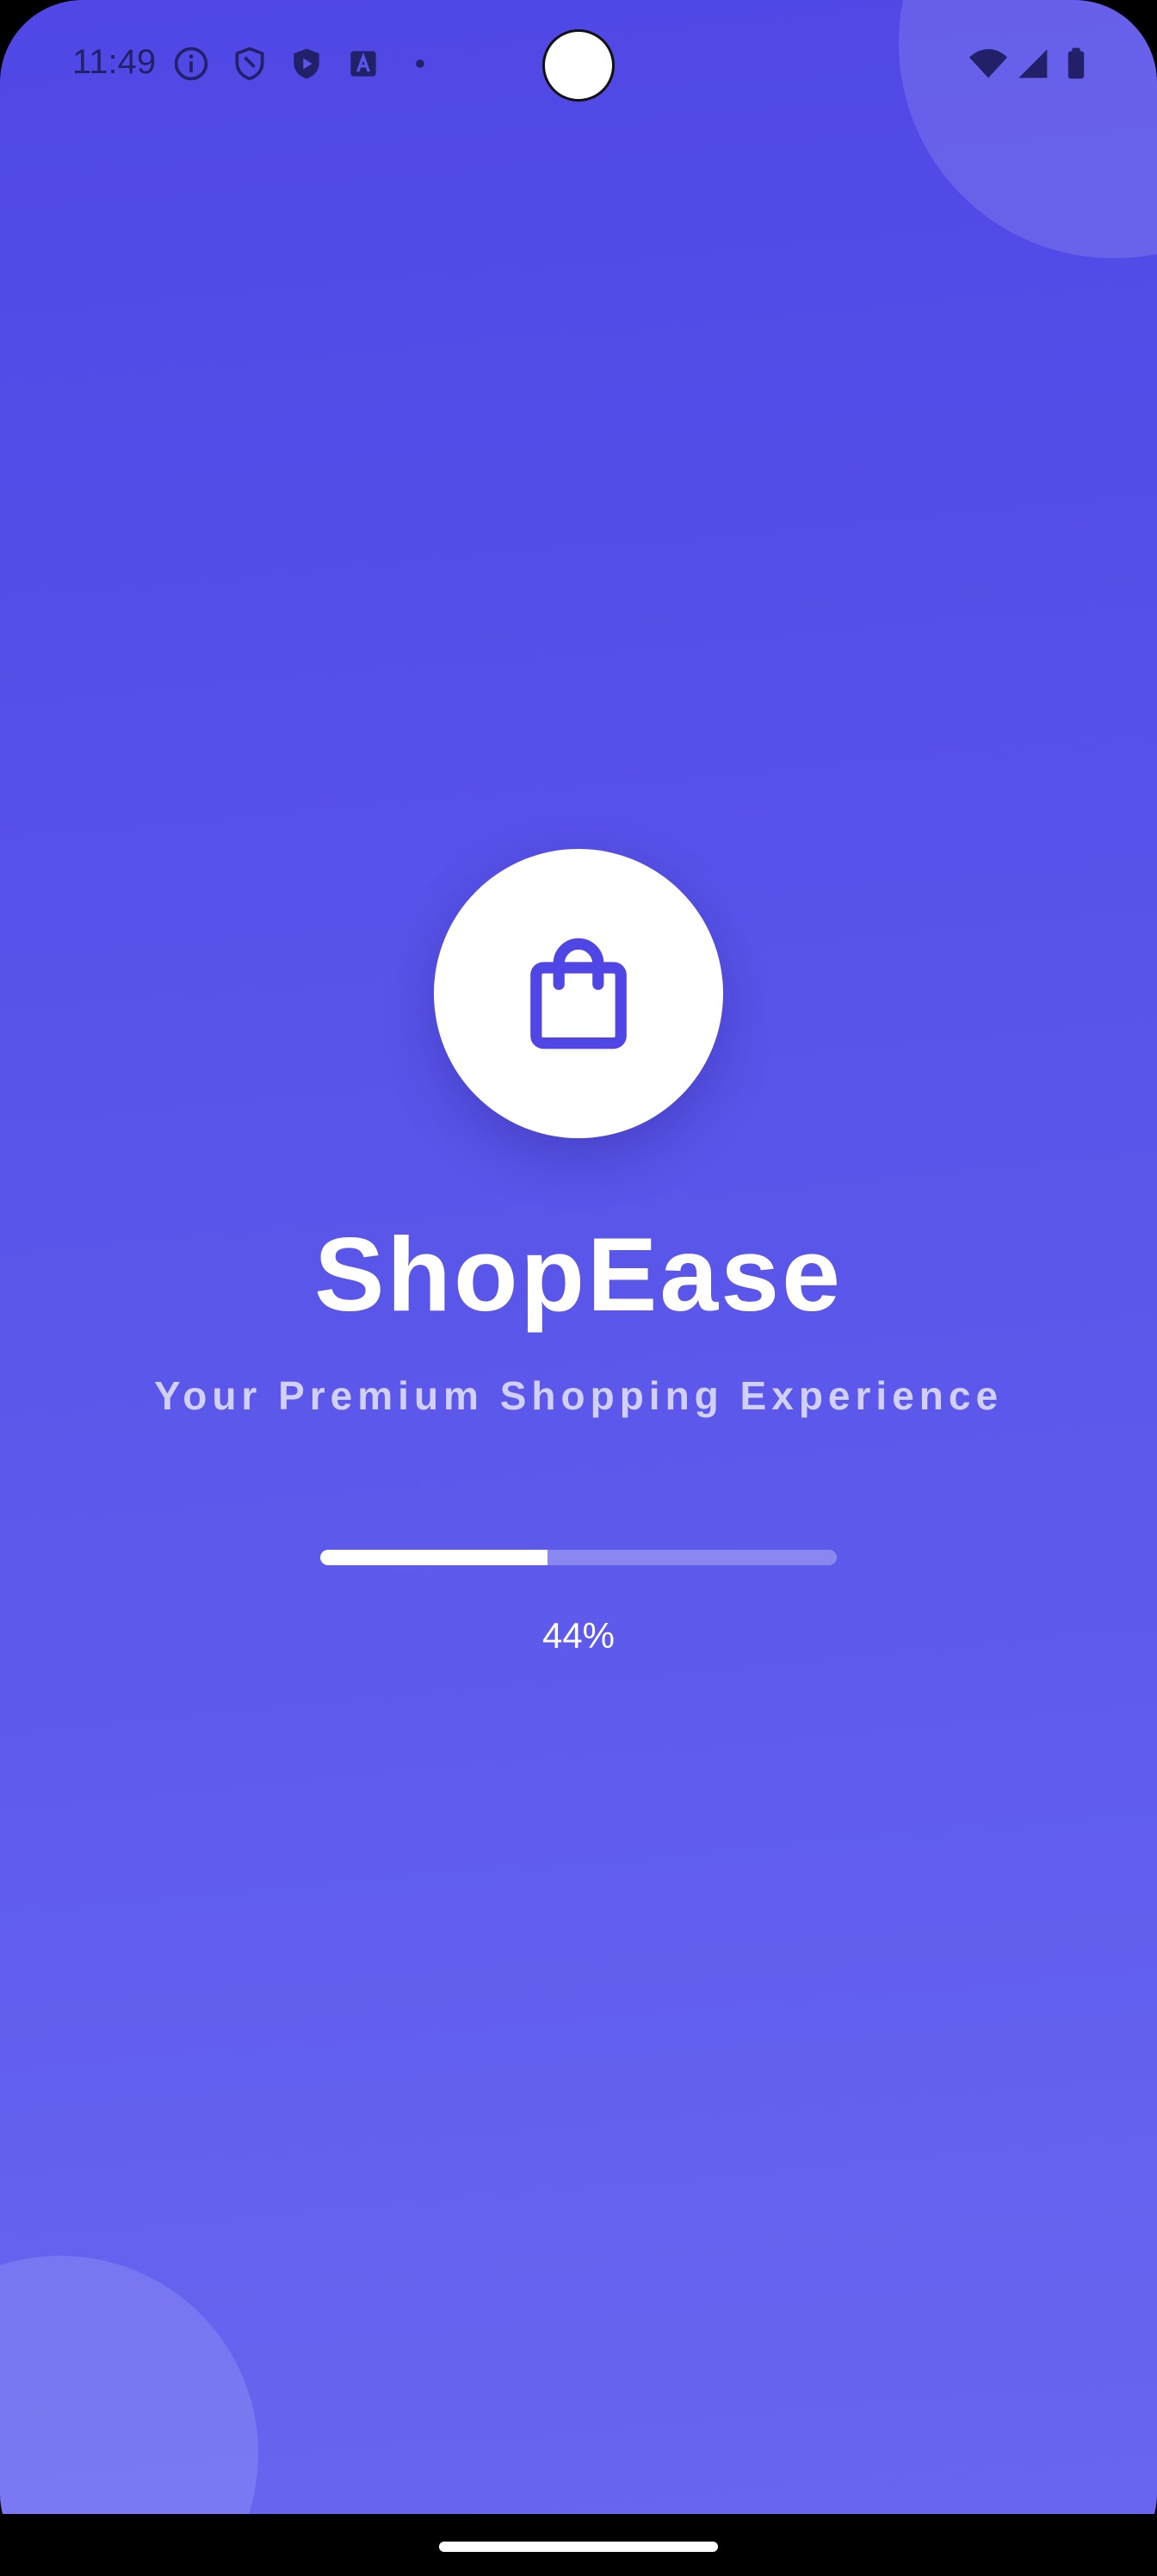  I want to click on front-camera-cutout, so click(579, 65).